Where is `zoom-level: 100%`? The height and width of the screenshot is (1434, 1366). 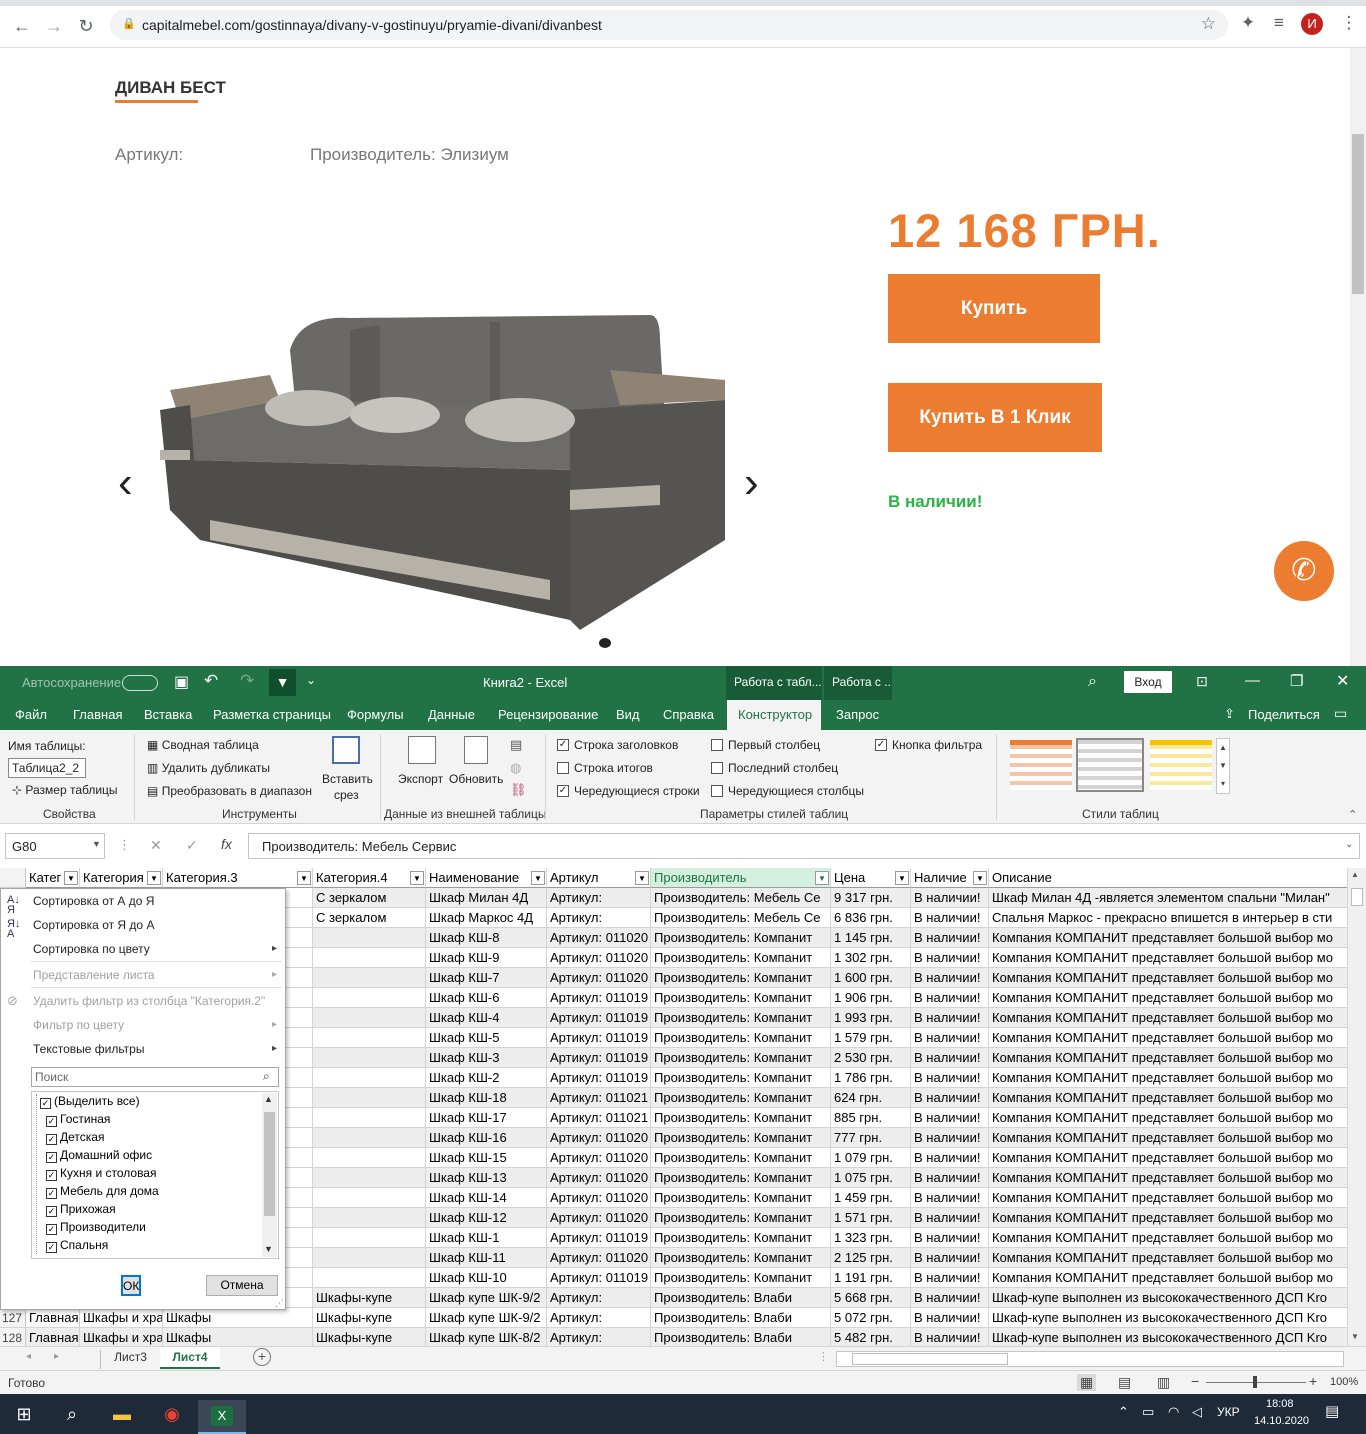 zoom-level: 100% is located at coordinates (1344, 1382).